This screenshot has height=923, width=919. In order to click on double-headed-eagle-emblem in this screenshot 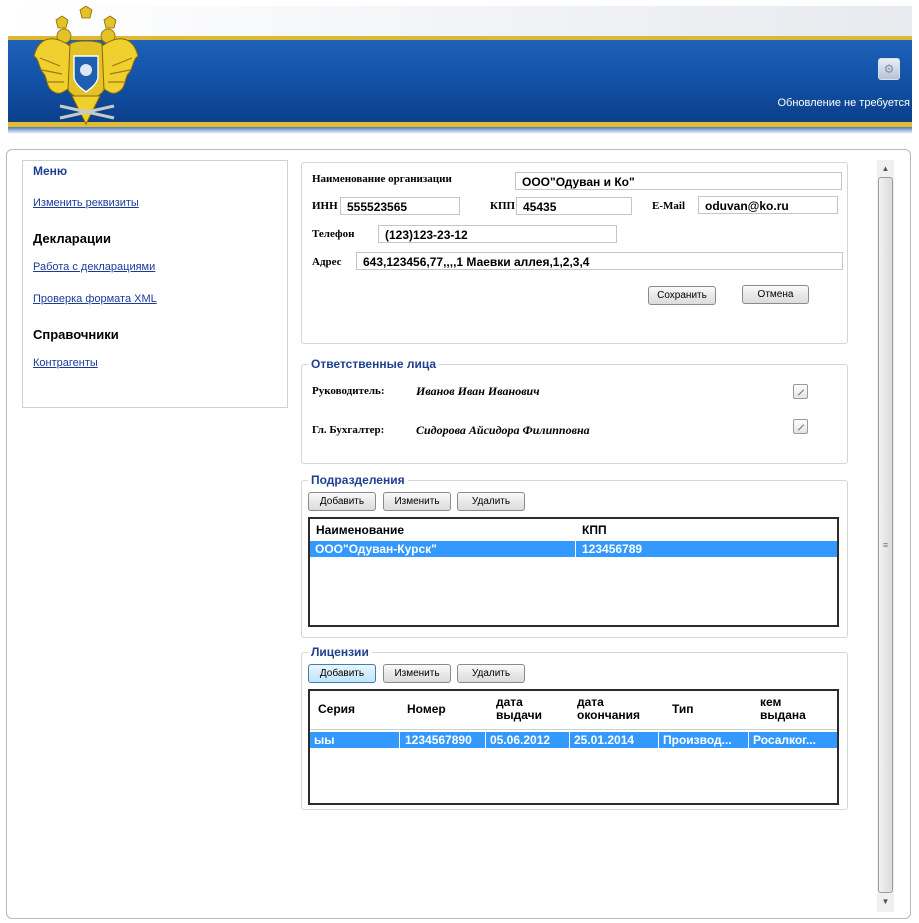, I will do `click(86, 66)`.